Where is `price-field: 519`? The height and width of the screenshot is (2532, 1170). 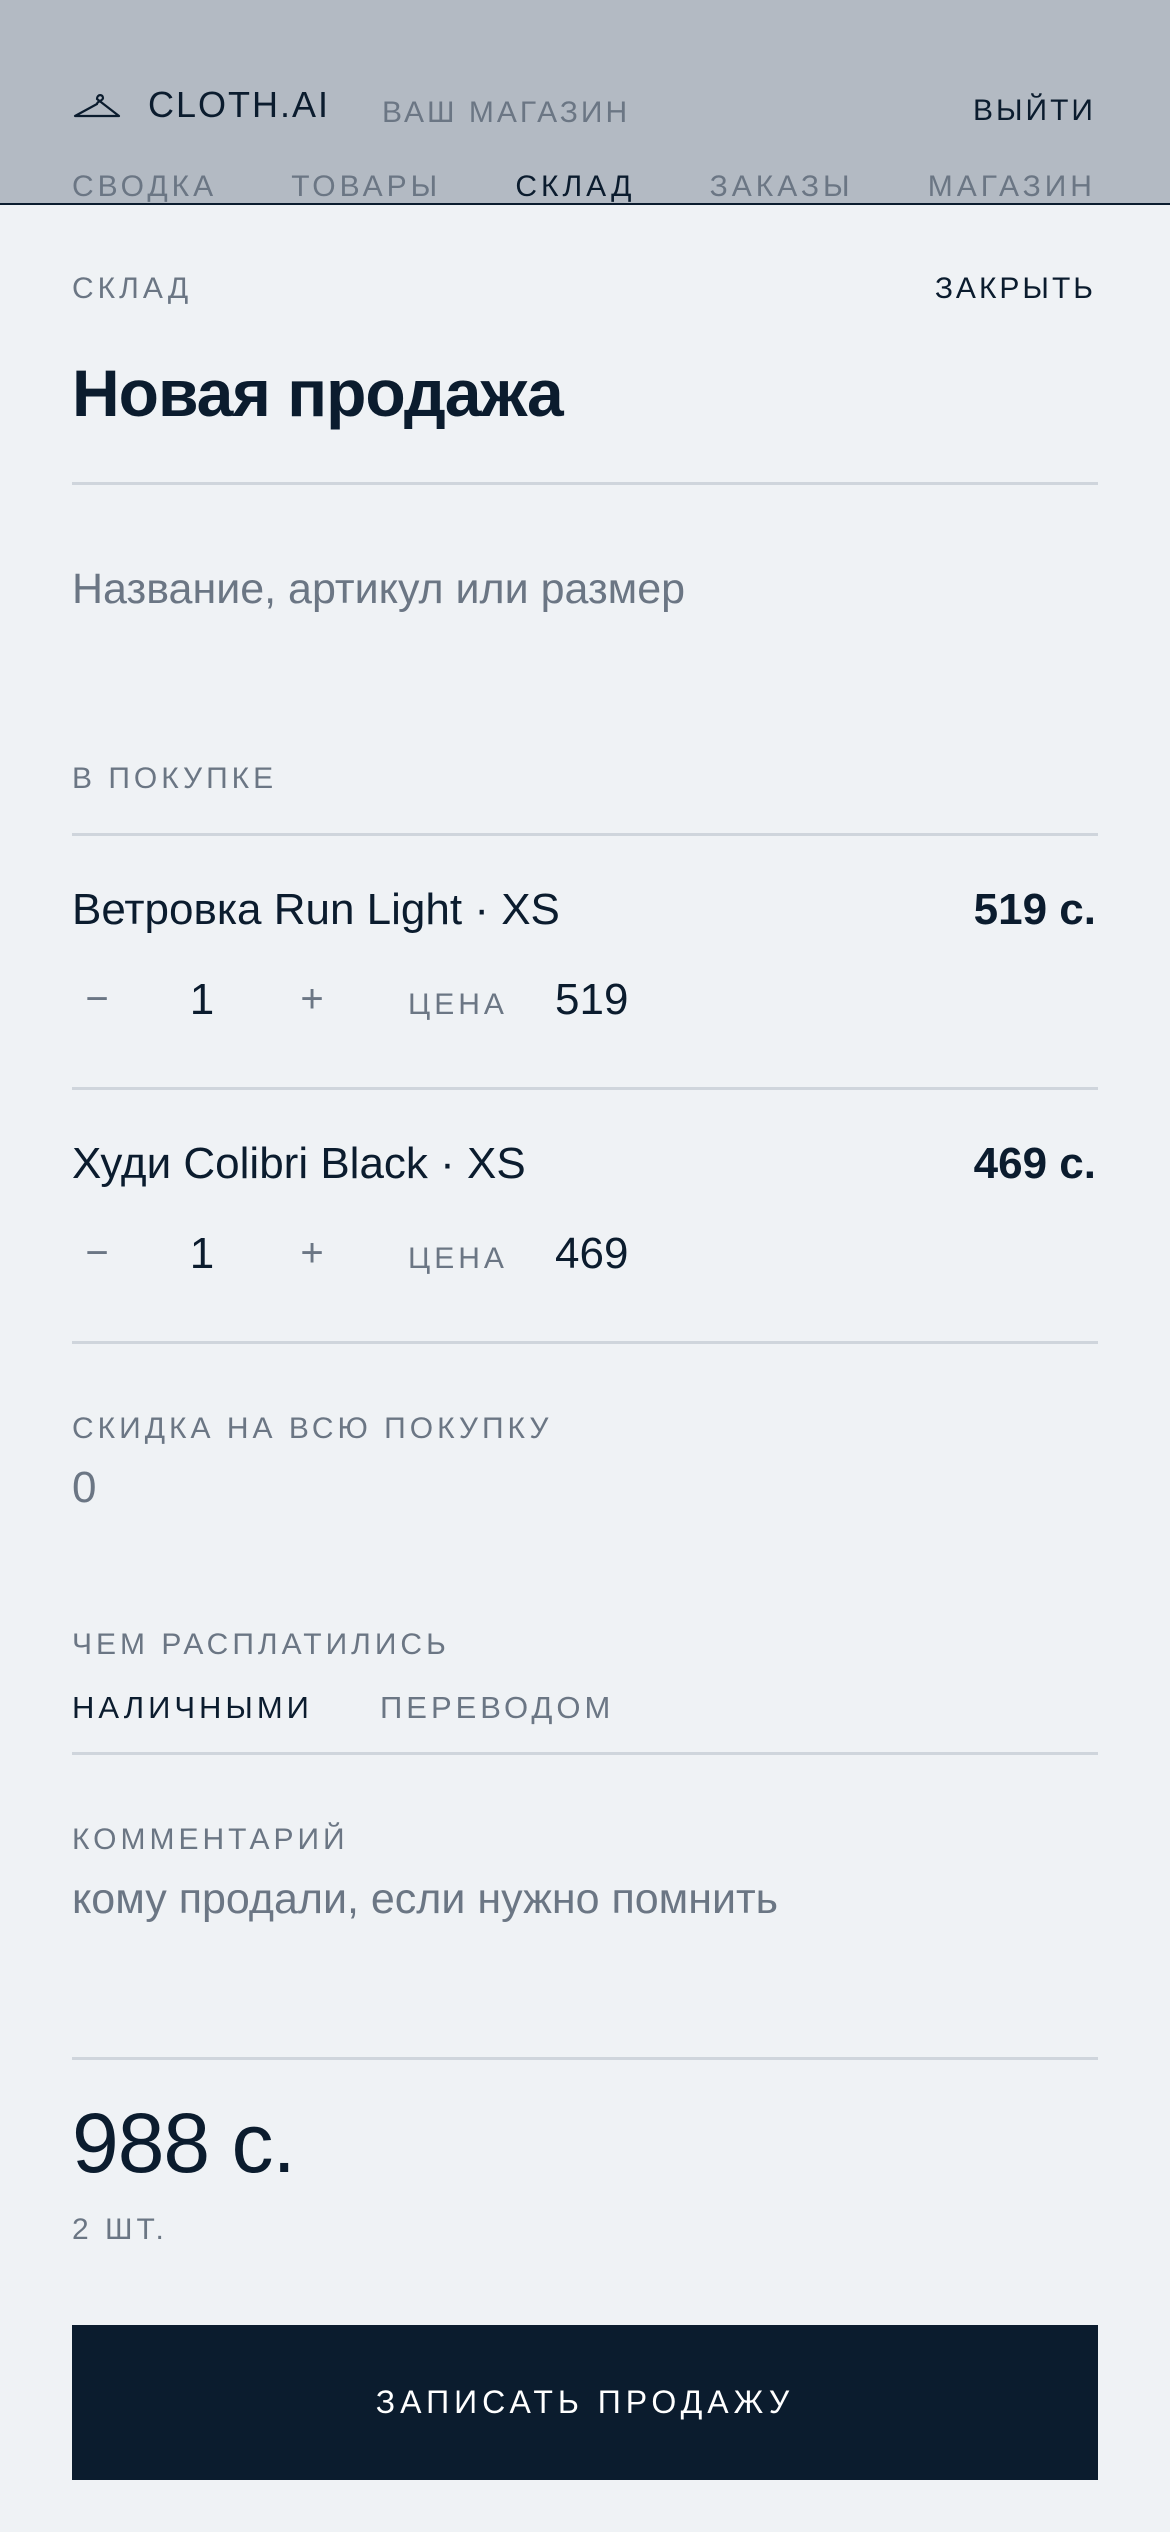
price-field: 519 is located at coordinates (591, 1000).